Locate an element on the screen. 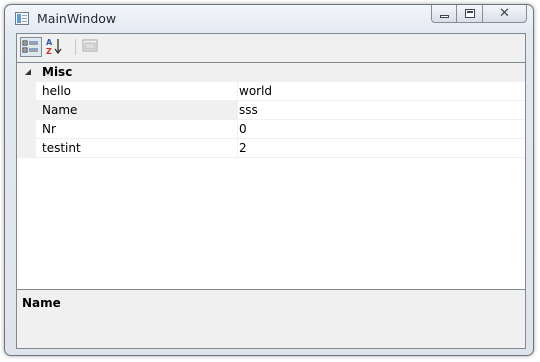 The height and width of the screenshot is (362, 540). property-name-selected: Name is located at coordinates (137, 110).